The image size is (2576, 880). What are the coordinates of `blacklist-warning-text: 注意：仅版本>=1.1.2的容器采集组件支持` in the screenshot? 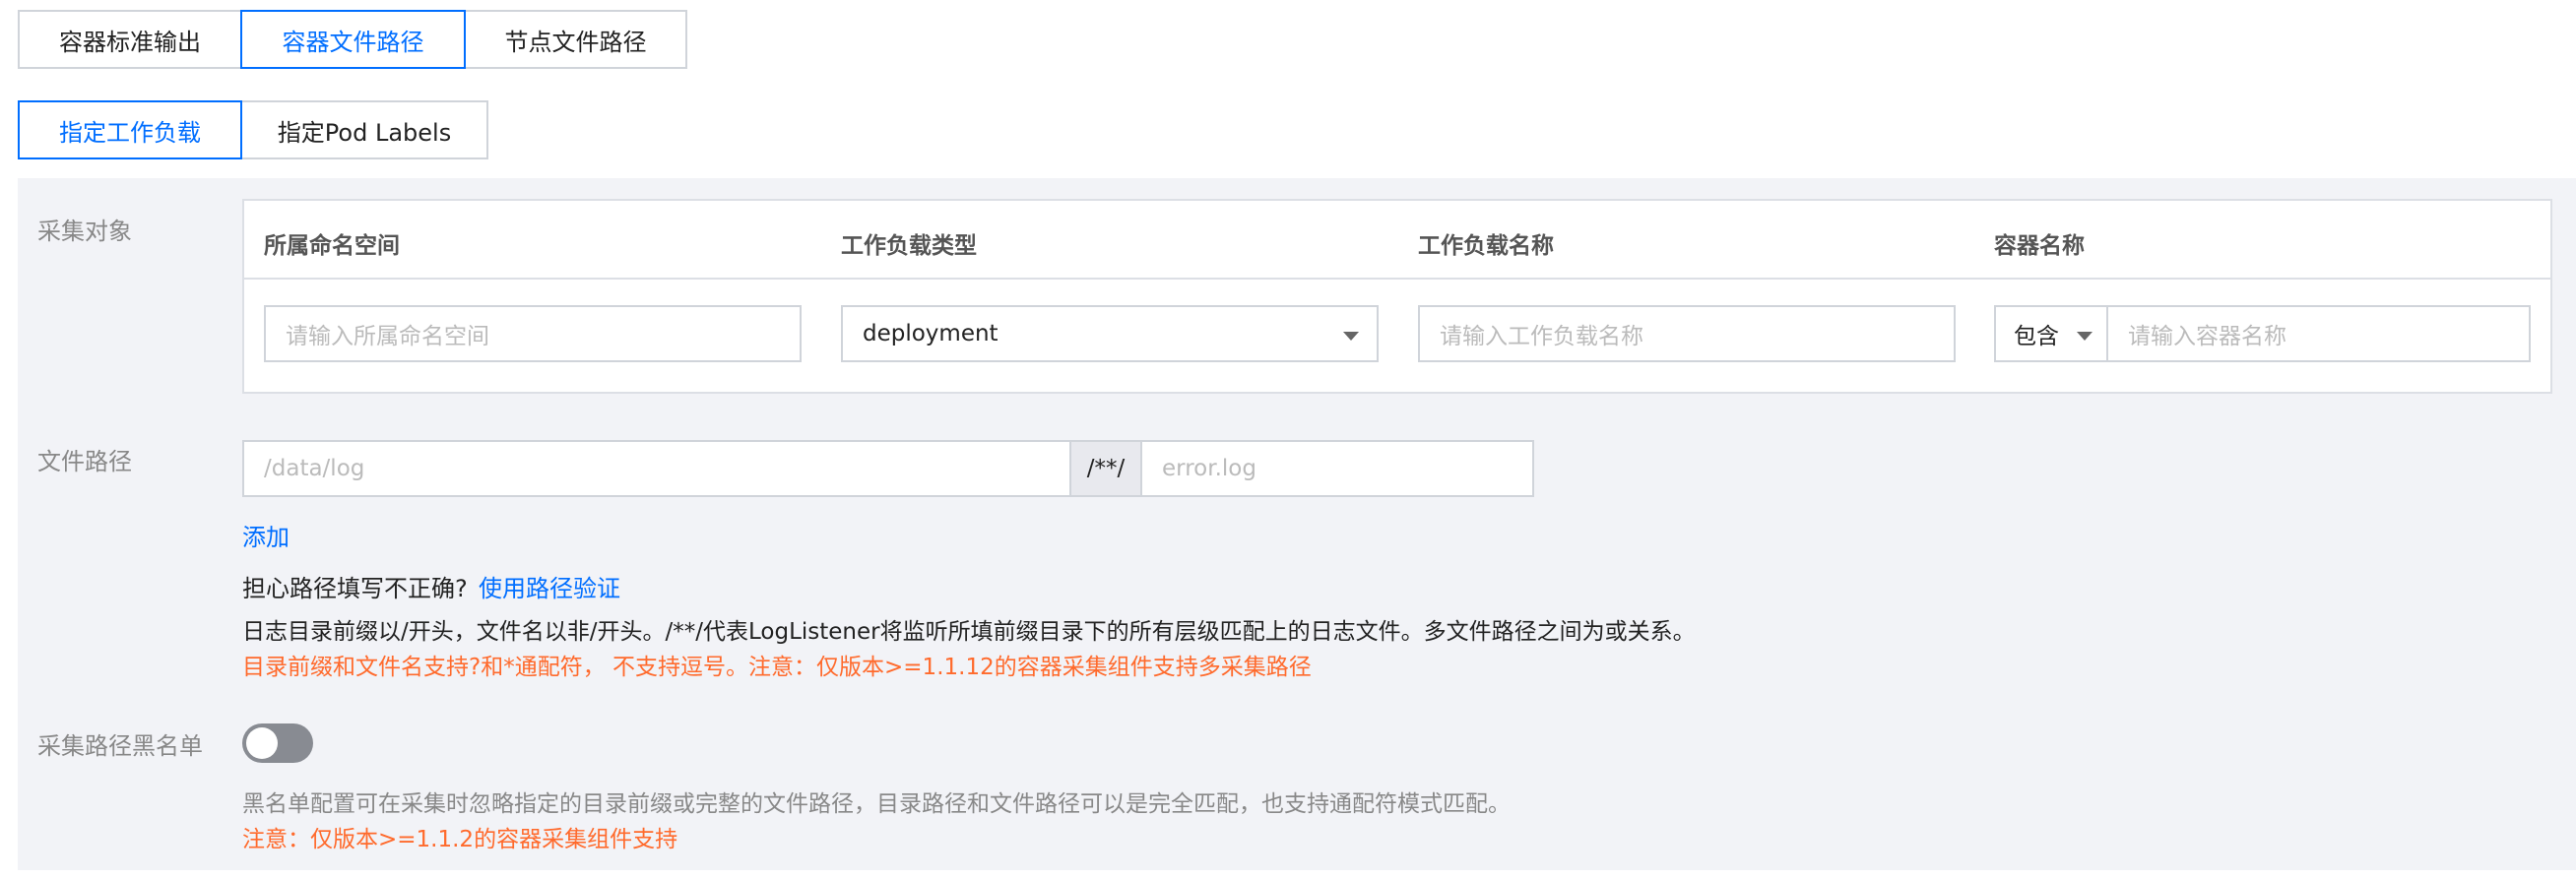 It's located at (460, 839).